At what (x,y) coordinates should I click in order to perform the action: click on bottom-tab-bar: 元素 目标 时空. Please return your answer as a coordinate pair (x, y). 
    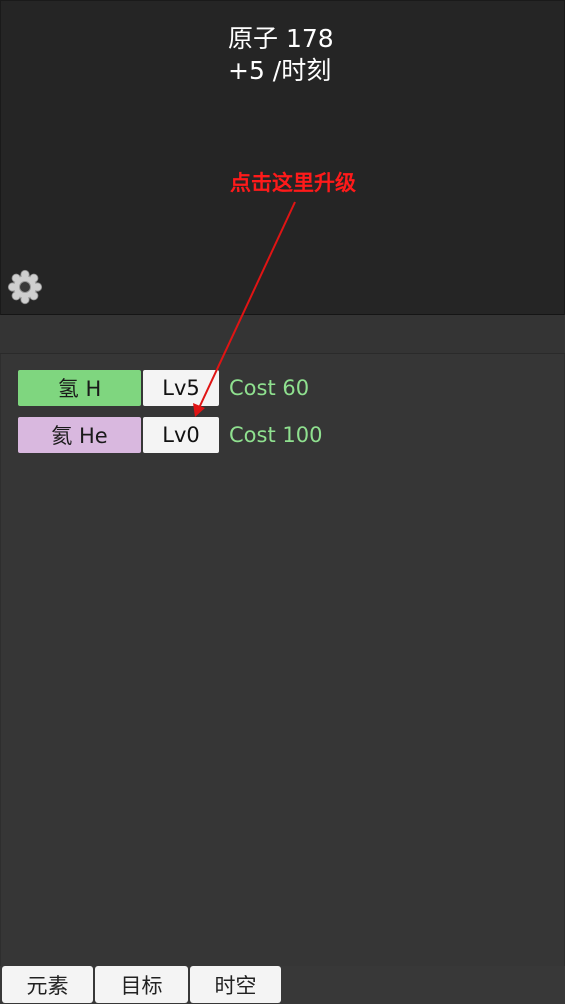
    Looking at the image, I should click on (282, 985).